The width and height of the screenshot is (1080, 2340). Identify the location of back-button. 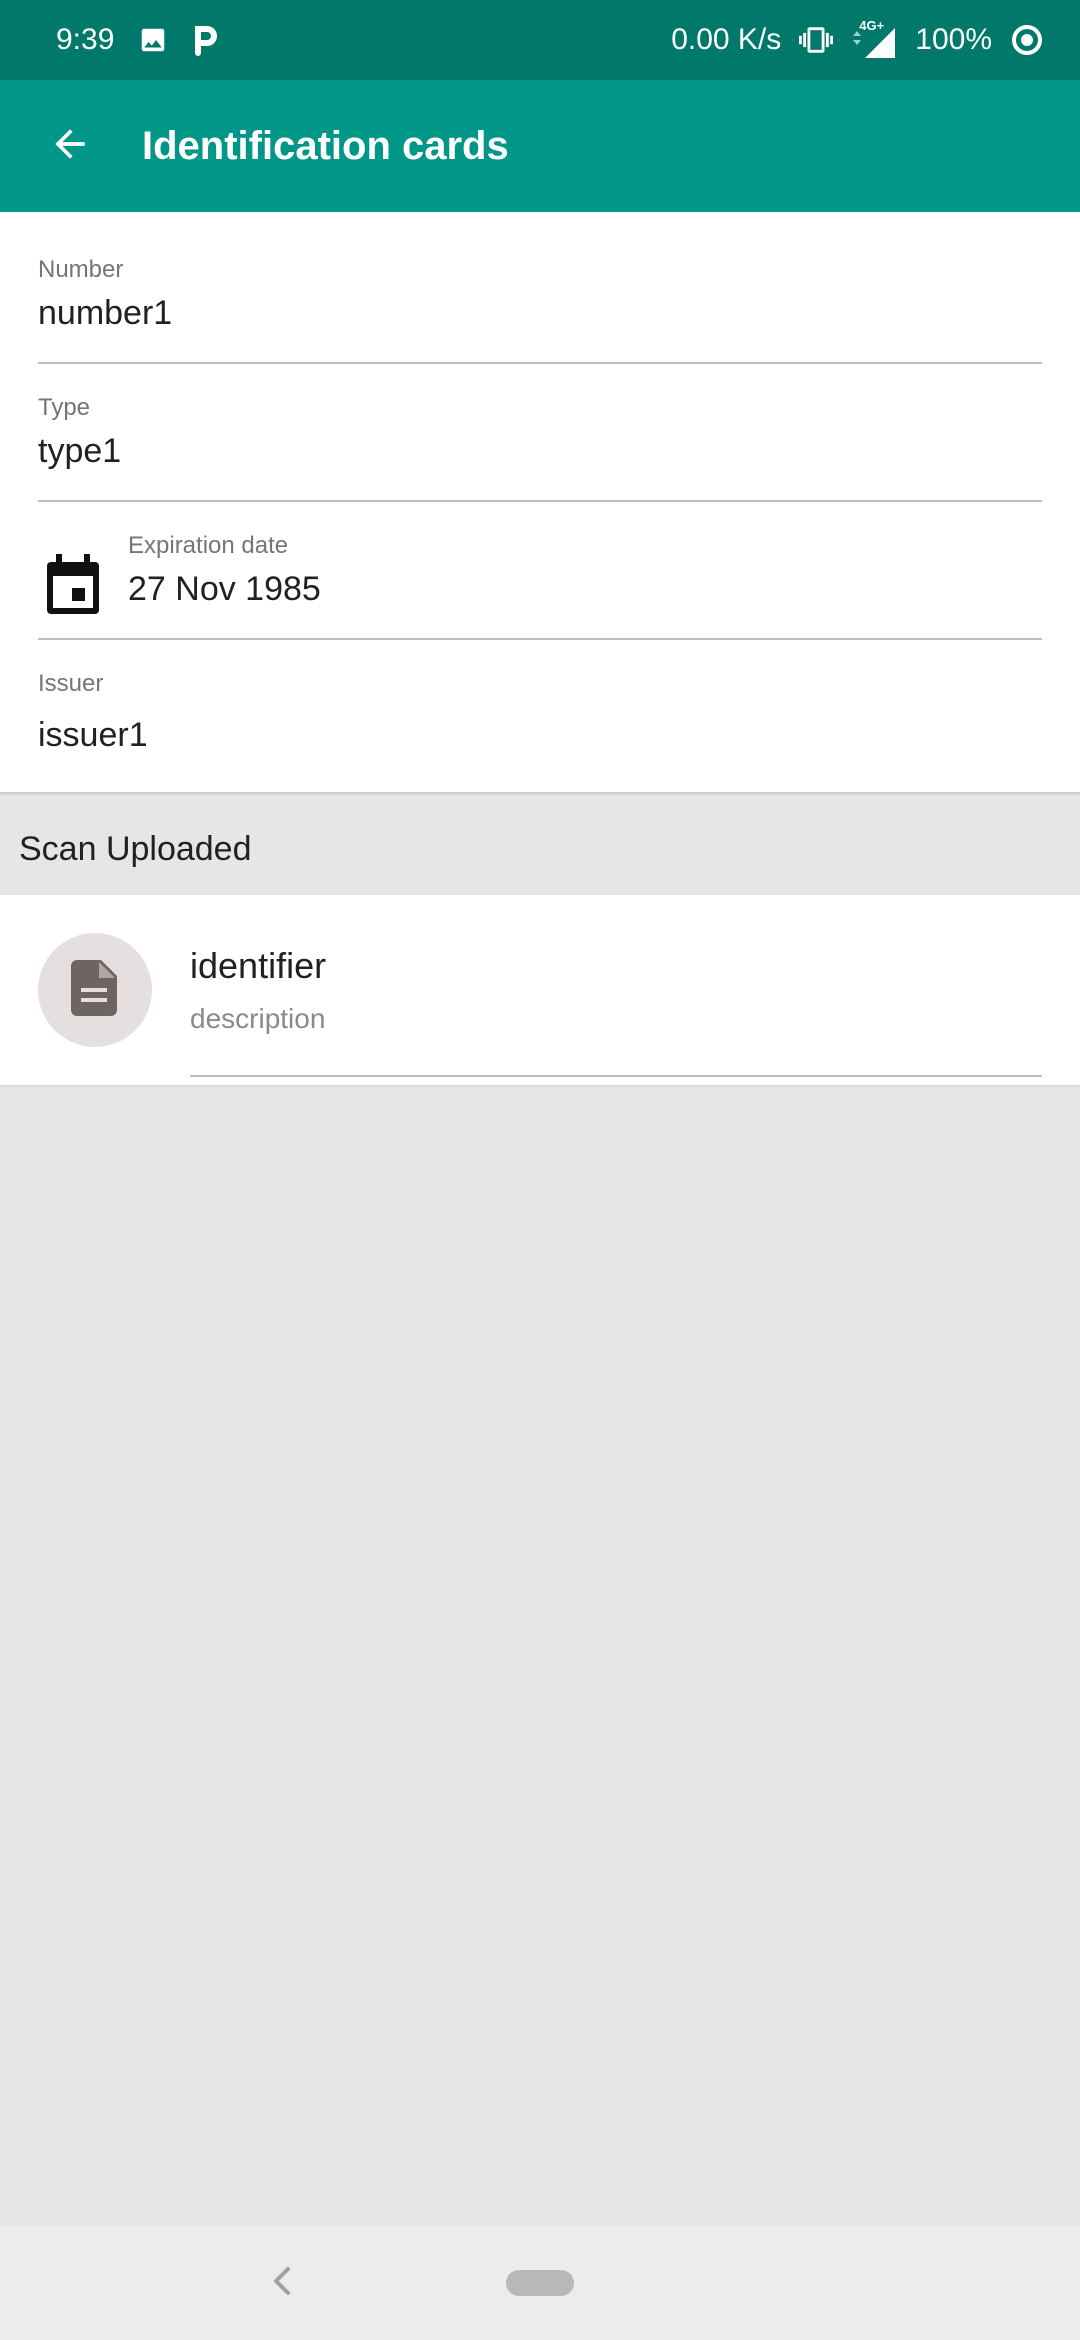
(70, 146).